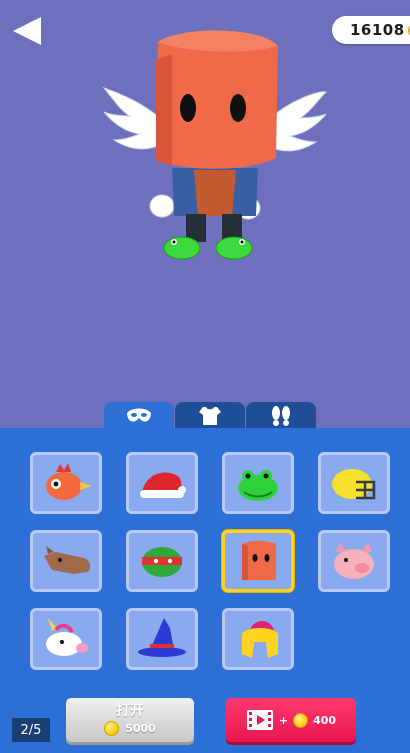 The height and width of the screenshot is (753, 410). Describe the element at coordinates (31, 730) in the screenshot. I see `page-indicator: 2/5` at that location.